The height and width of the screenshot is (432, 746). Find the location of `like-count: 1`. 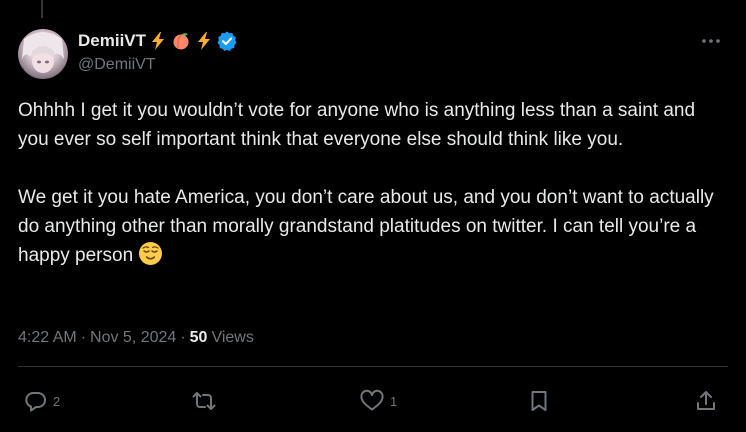

like-count: 1 is located at coordinates (394, 401).